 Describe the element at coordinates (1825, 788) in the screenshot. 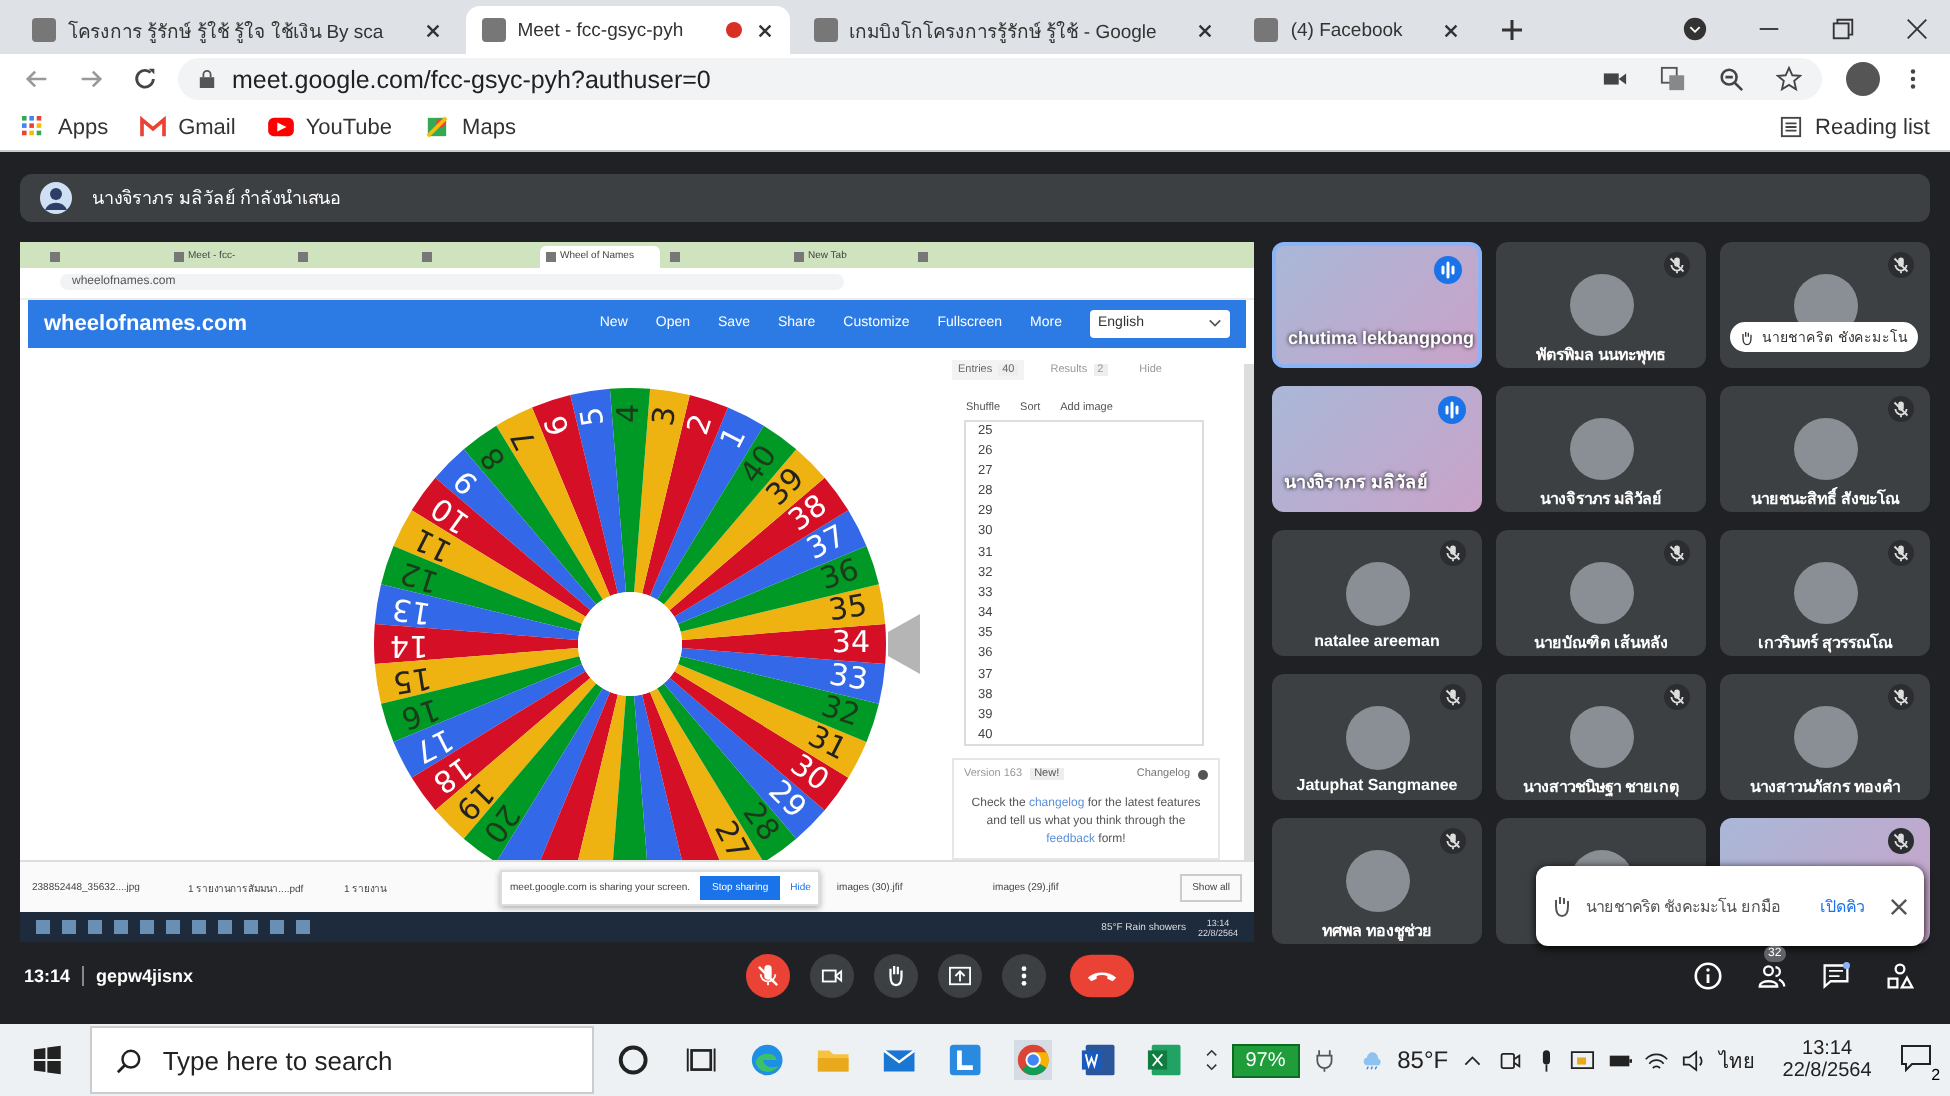

I see `participant-name: นางสาวนภัสกร ทองคำ` at that location.